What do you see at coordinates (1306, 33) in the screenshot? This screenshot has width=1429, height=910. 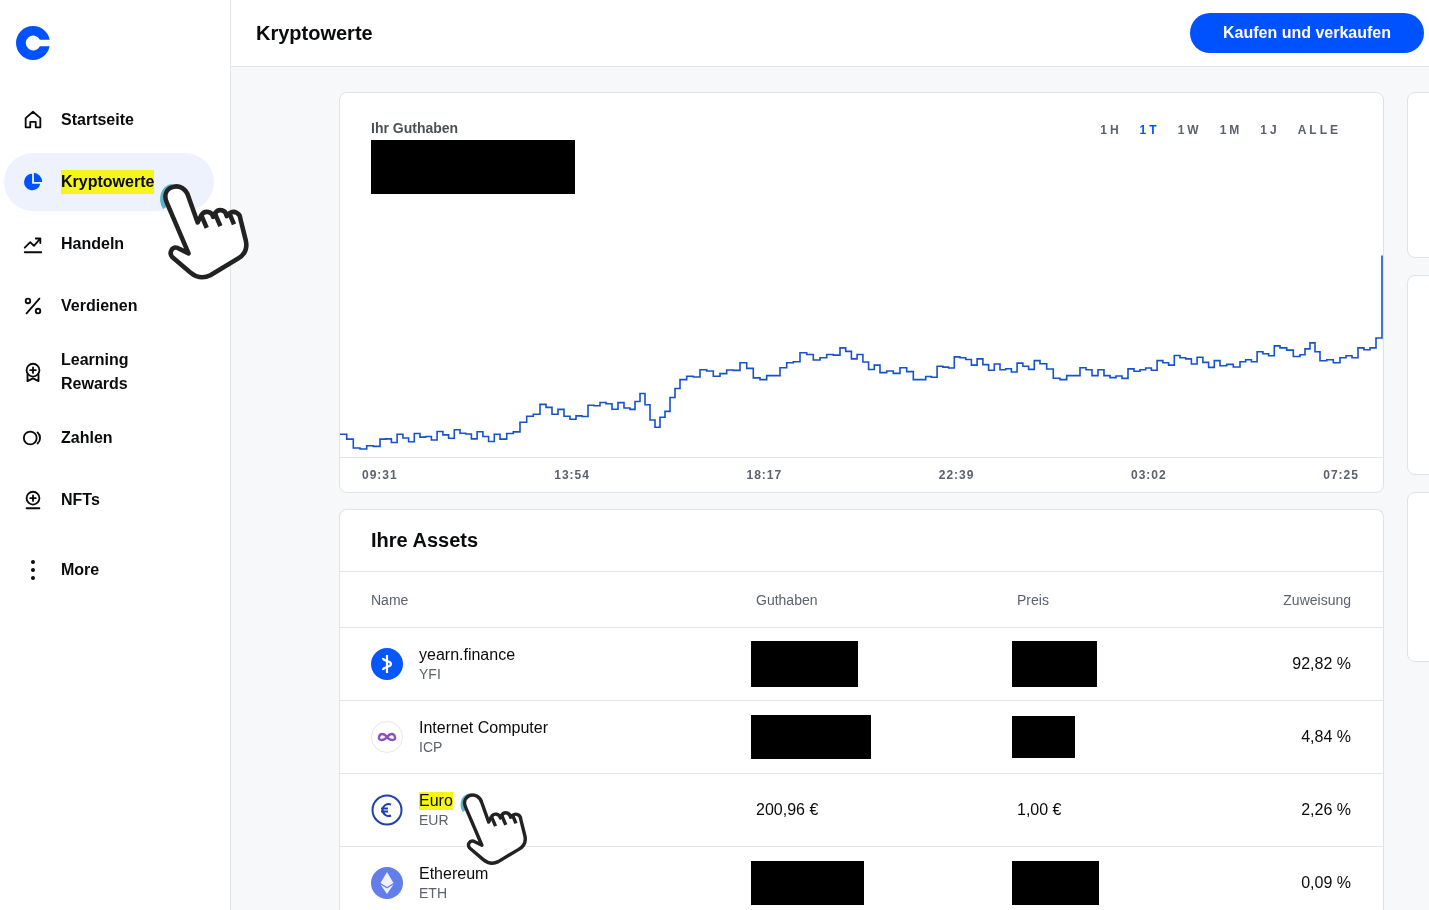 I see `buy-sell-button: Kaufen und verkaufen` at bounding box center [1306, 33].